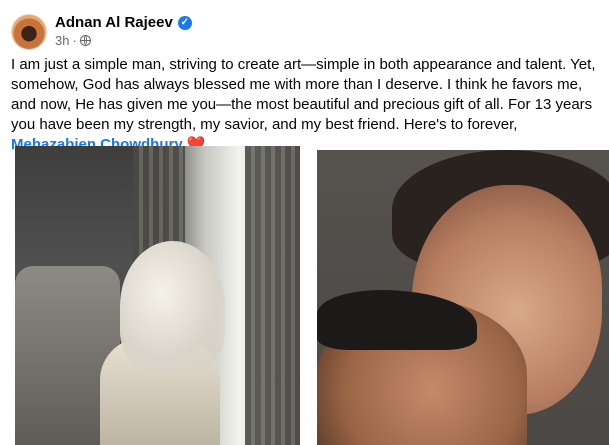 The width and height of the screenshot is (609, 445). Describe the element at coordinates (172, 306) in the screenshot. I see `bridal-veil` at that location.